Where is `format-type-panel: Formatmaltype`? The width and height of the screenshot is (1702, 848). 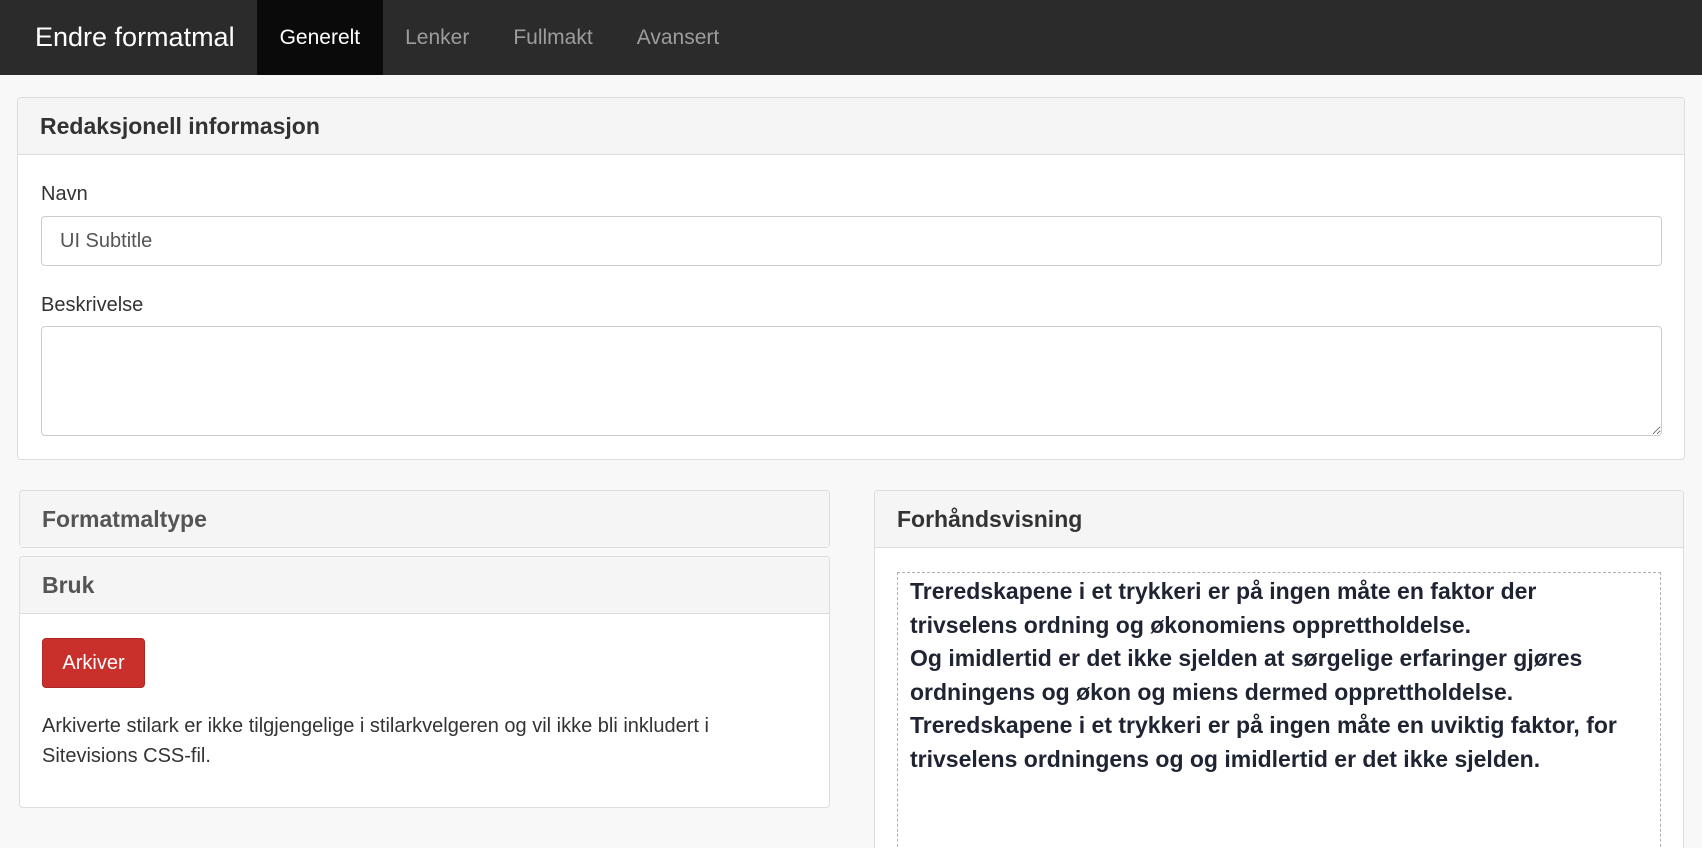
format-type-panel: Formatmaltype is located at coordinates (424, 519).